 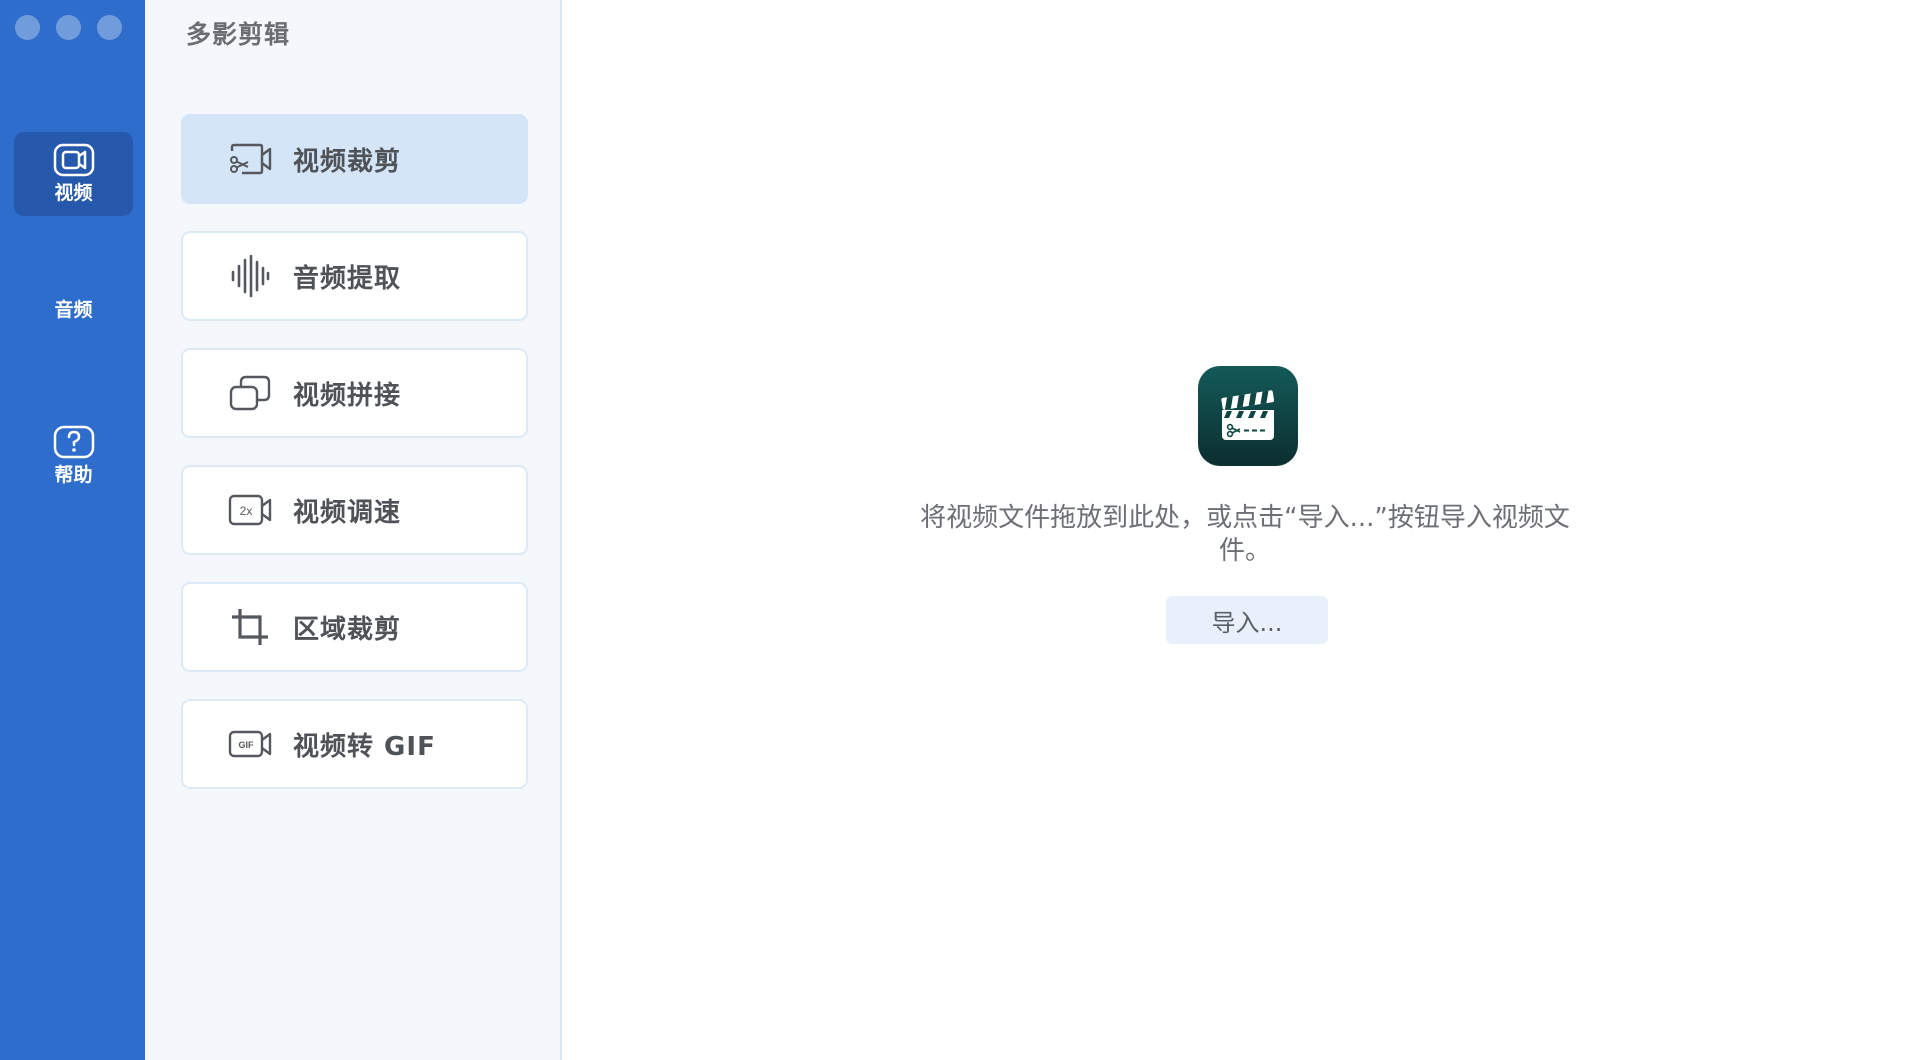 I want to click on drop-hint-text: 将视频文件拖放到此处，或点击“导入...”按钮导入视频文件。, so click(x=1245, y=534).